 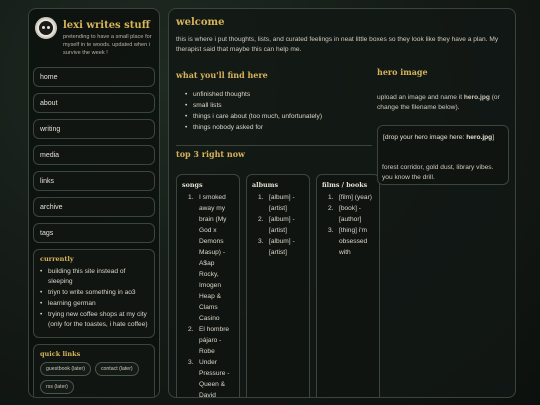 What do you see at coordinates (274, 145) in the screenshot?
I see `divider` at bounding box center [274, 145].